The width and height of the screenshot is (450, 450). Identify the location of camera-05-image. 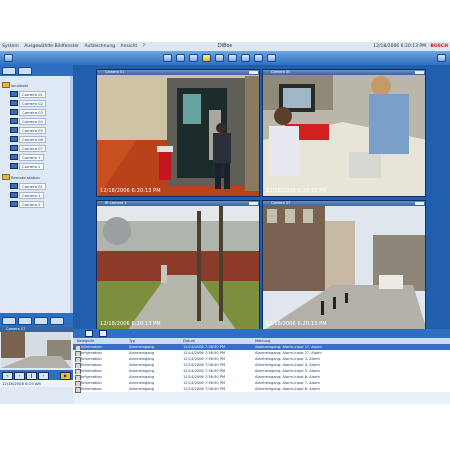
(344, 133).